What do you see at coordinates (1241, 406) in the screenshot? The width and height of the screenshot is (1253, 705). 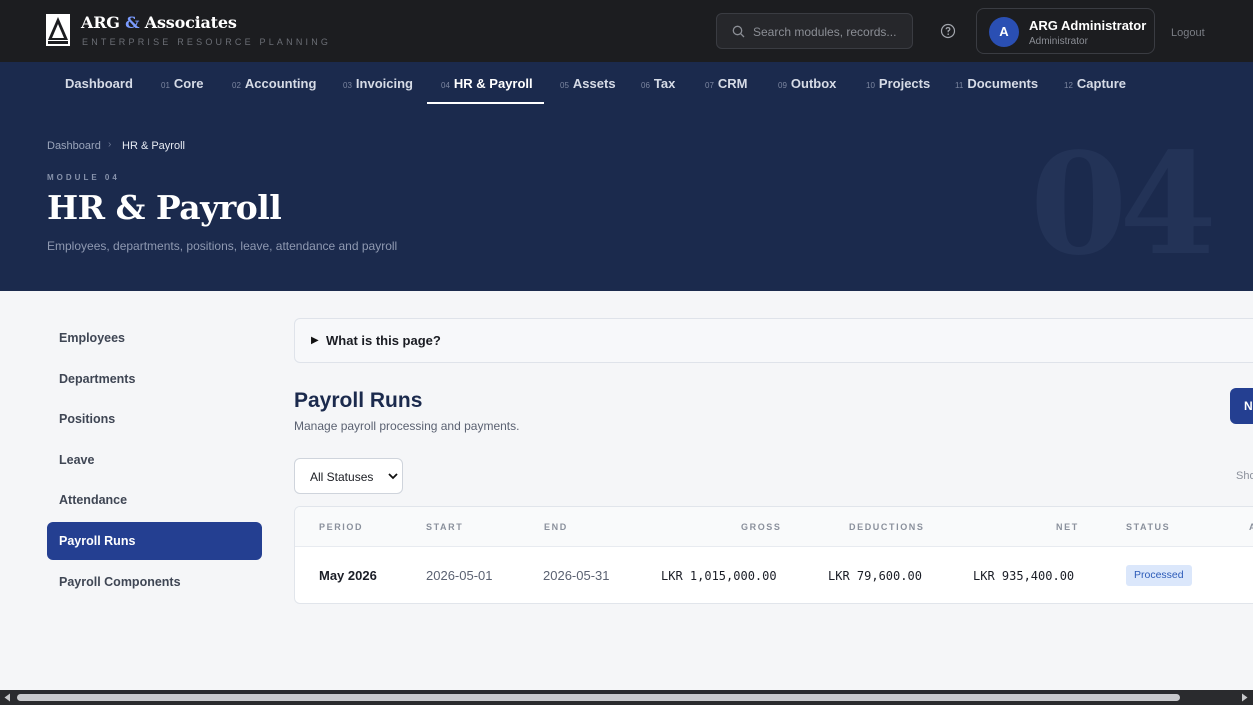 I see `new-payroll-run-button: N` at bounding box center [1241, 406].